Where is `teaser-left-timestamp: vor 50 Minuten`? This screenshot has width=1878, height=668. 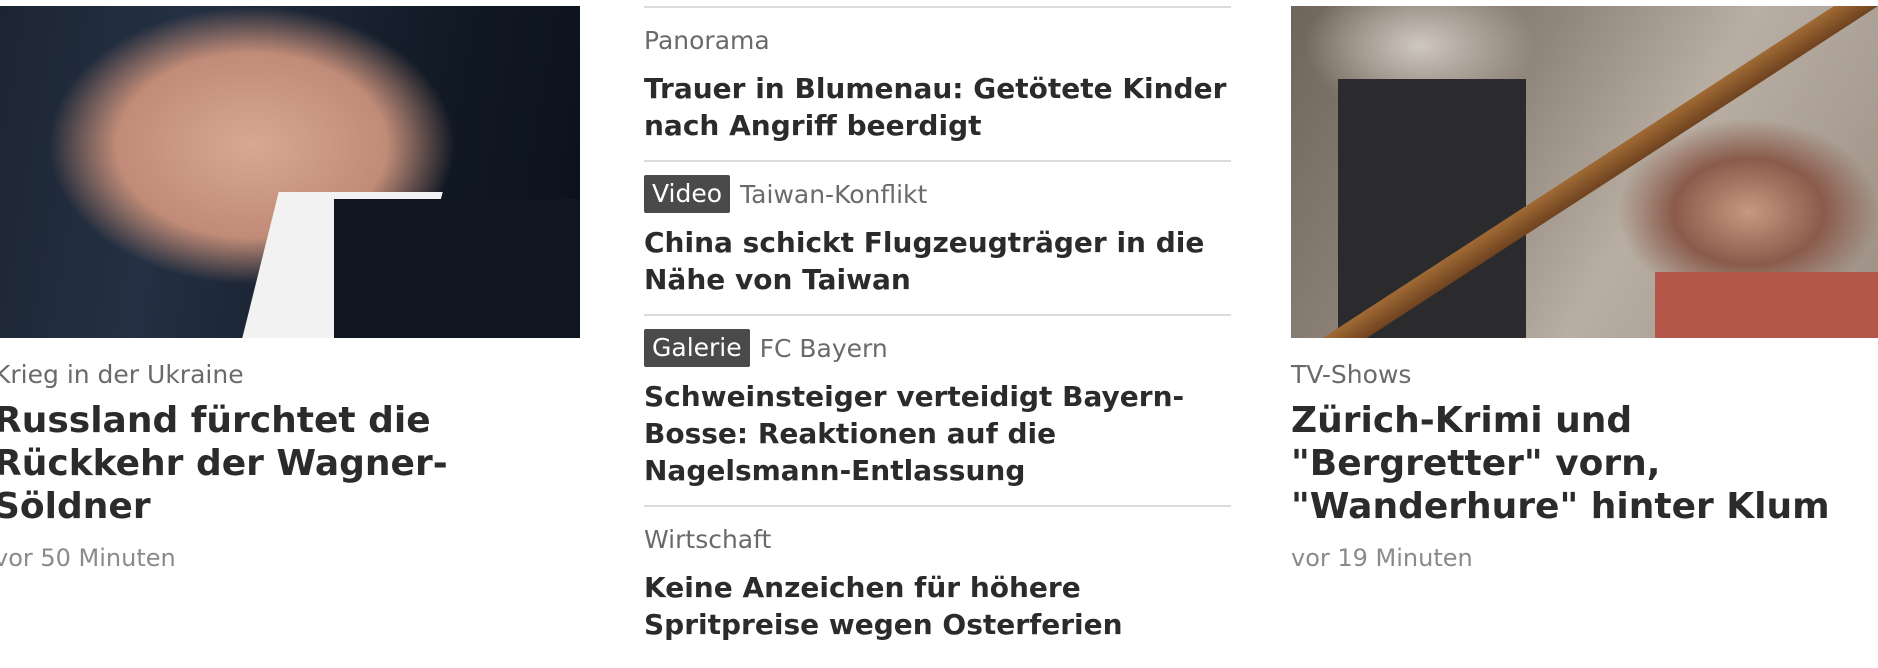
teaser-left-timestamp: vor 50 Minuten is located at coordinates (88, 558).